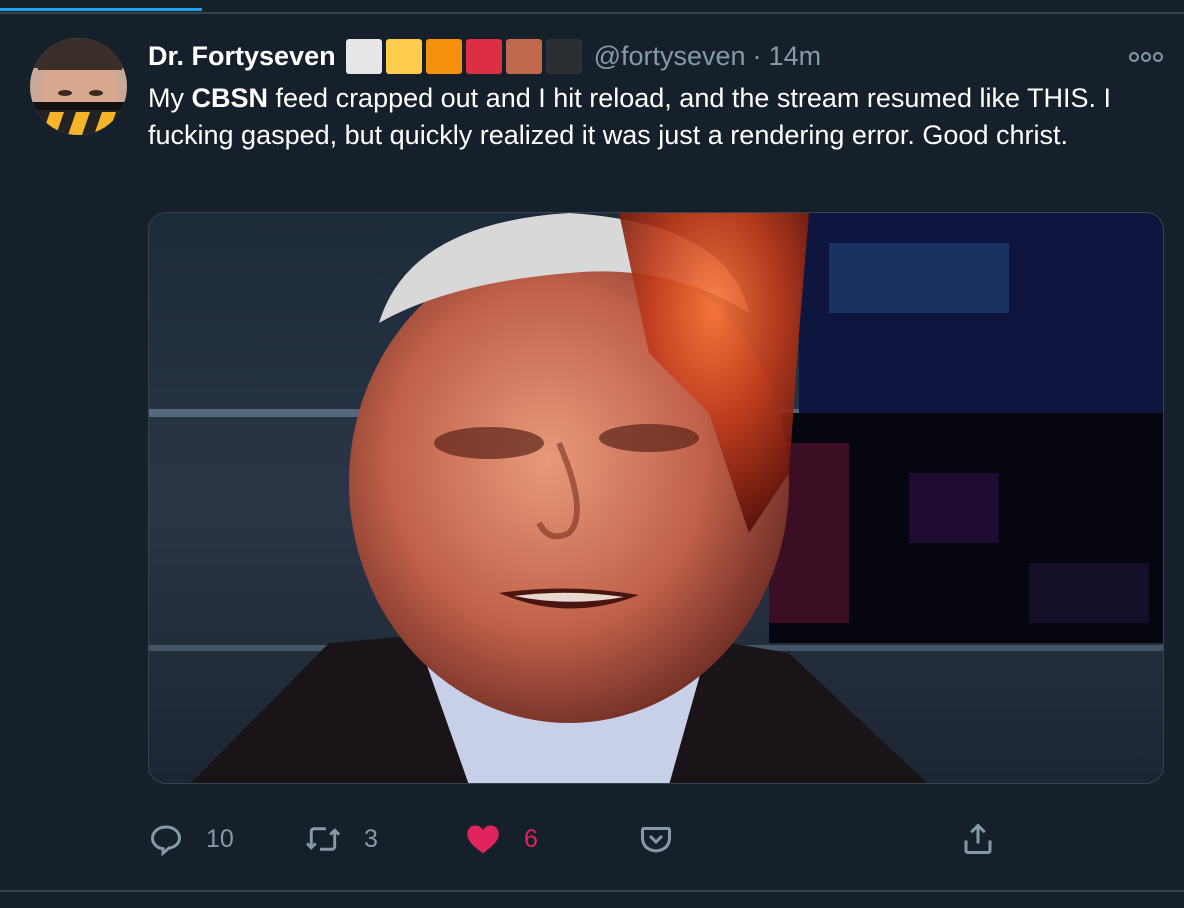 The width and height of the screenshot is (1184, 908). What do you see at coordinates (670, 56) in the screenshot?
I see `user-handle: @fortyseven` at bounding box center [670, 56].